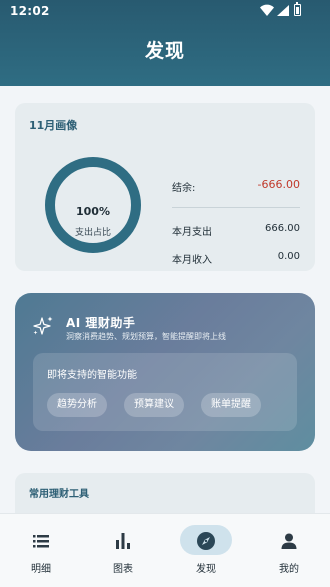  I want to click on signal-icon, so click(283, 10).